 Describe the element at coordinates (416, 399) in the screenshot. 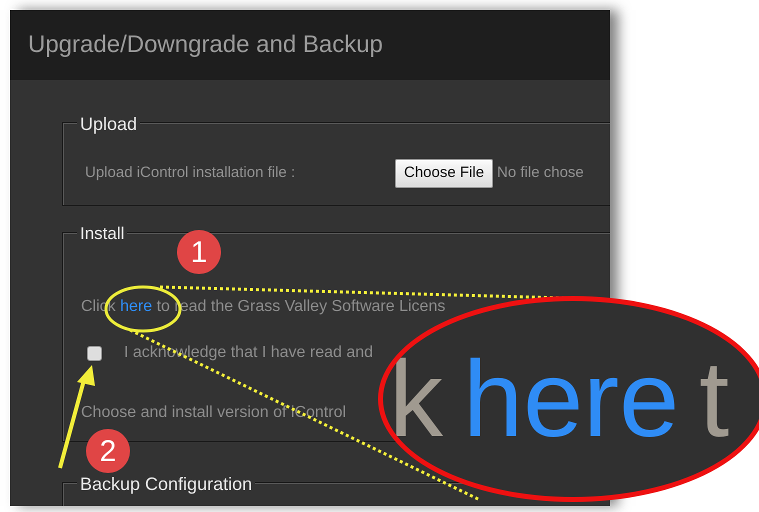

I see `magnified-text: k` at that location.